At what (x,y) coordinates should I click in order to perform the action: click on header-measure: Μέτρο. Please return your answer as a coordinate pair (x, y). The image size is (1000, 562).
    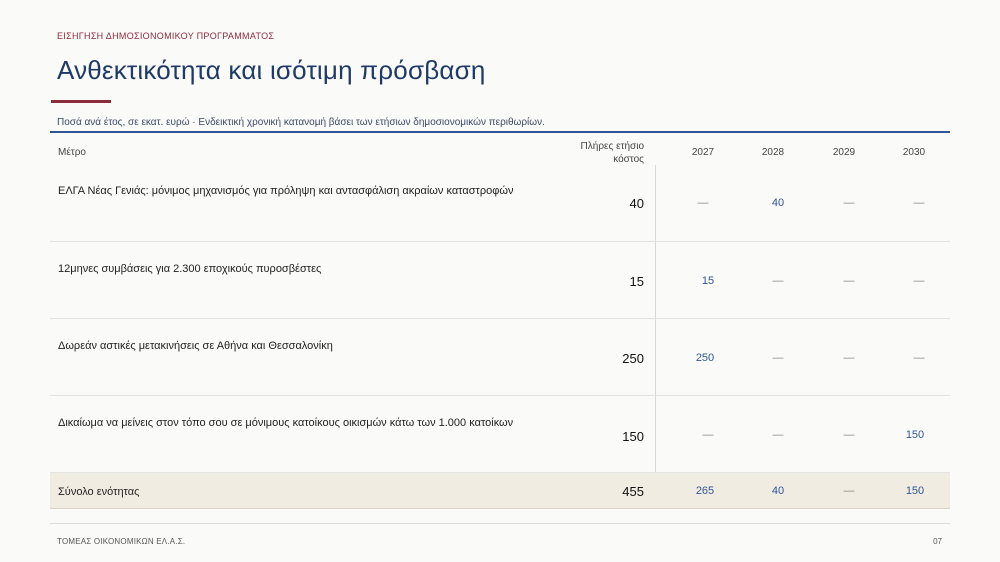
    Looking at the image, I should click on (72, 152).